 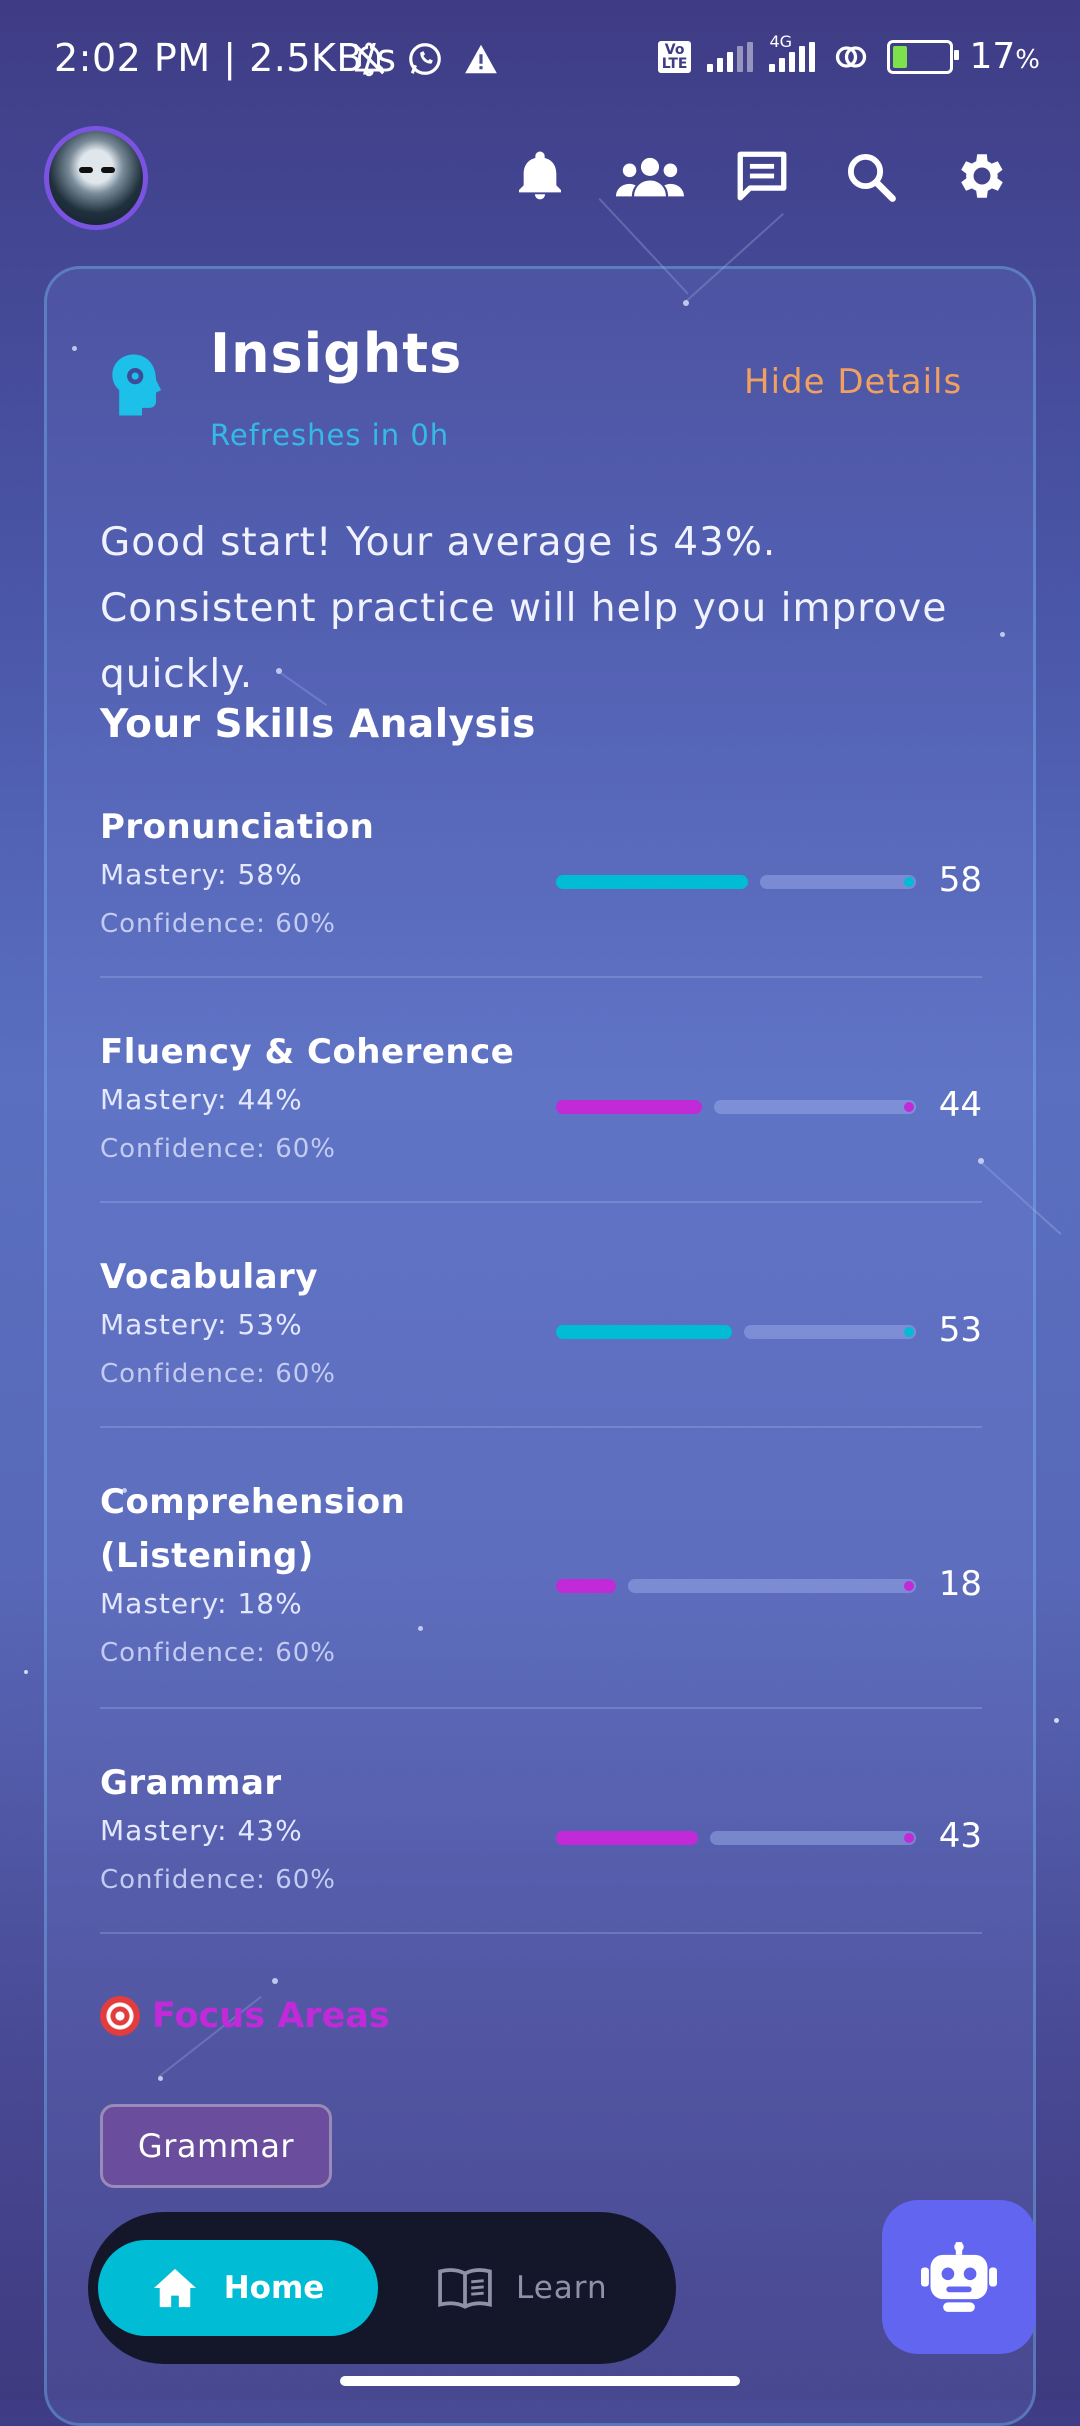 What do you see at coordinates (960, 1836) in the screenshot?
I see `skill-value: 43` at bounding box center [960, 1836].